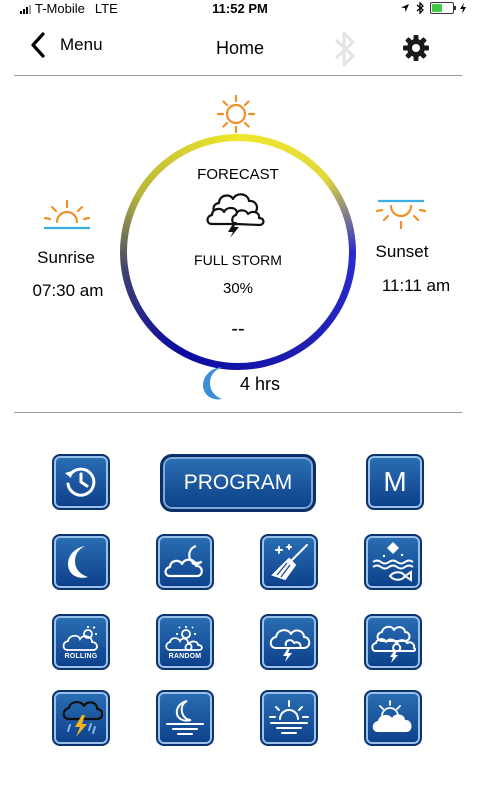  I want to click on bluetooth-status-icon, so click(420, 8).